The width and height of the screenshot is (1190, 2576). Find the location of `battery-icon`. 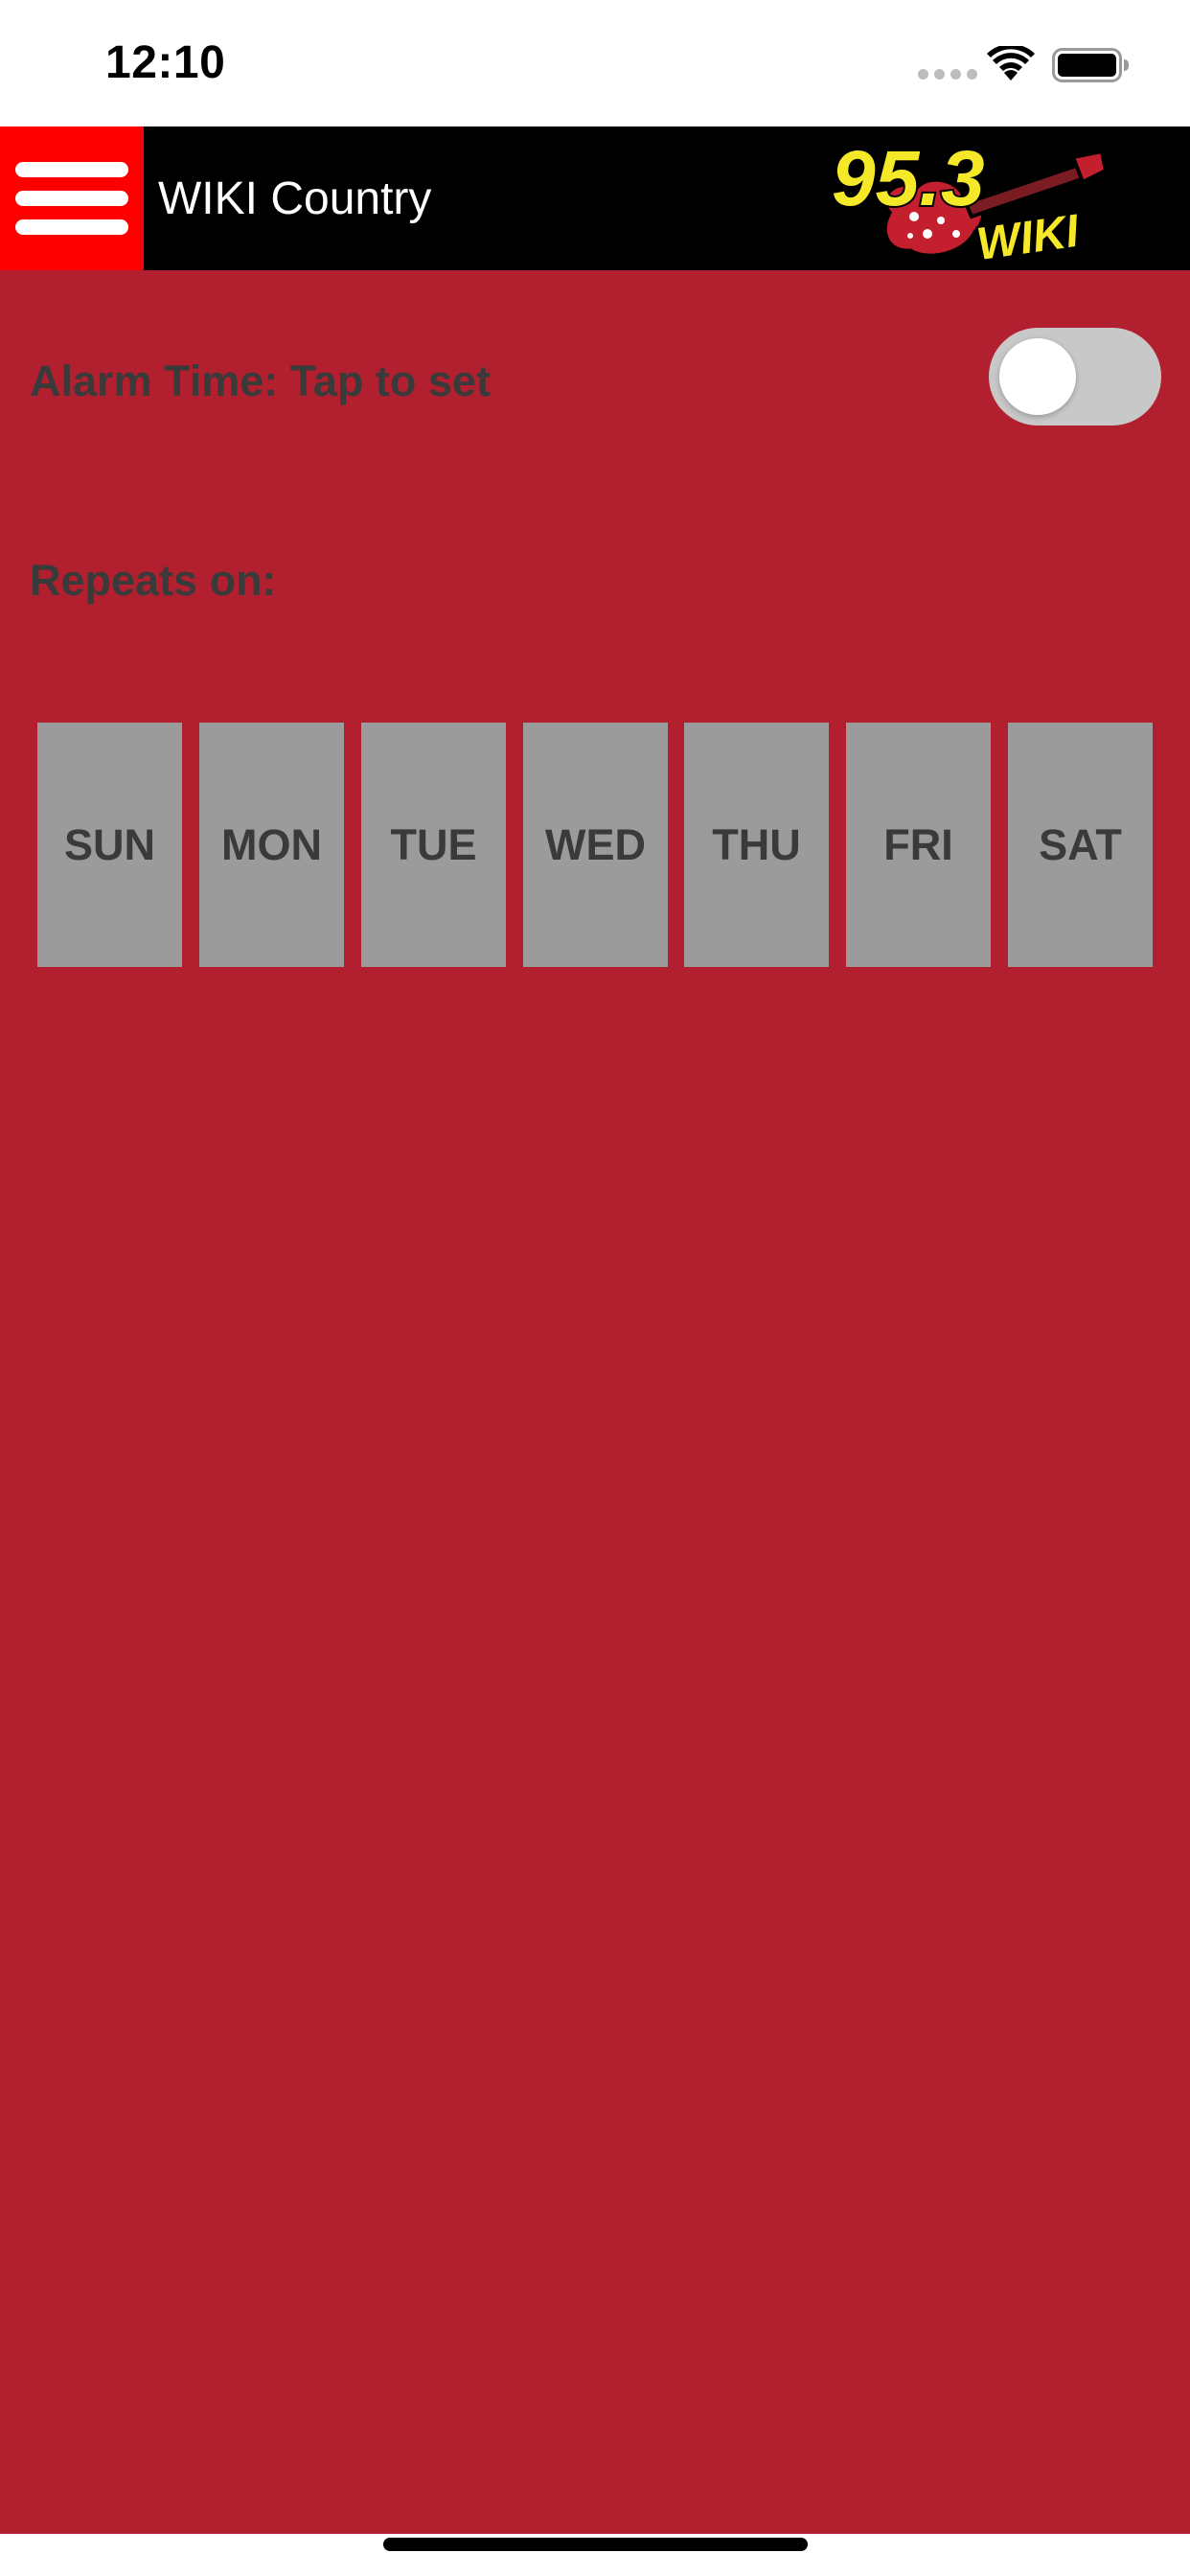

battery-icon is located at coordinates (1091, 65).